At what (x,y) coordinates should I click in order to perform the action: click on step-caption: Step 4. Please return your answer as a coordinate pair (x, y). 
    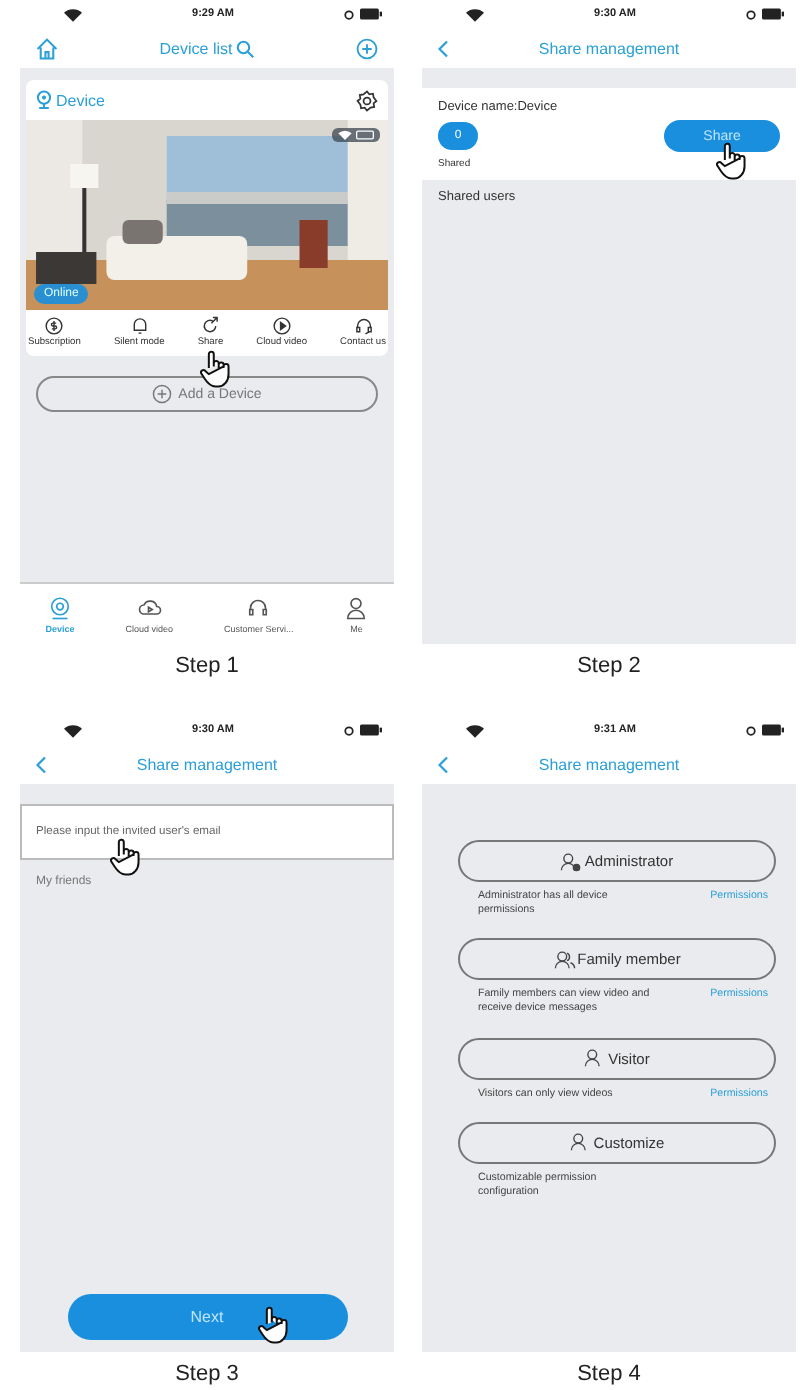
    Looking at the image, I should click on (609, 1374).